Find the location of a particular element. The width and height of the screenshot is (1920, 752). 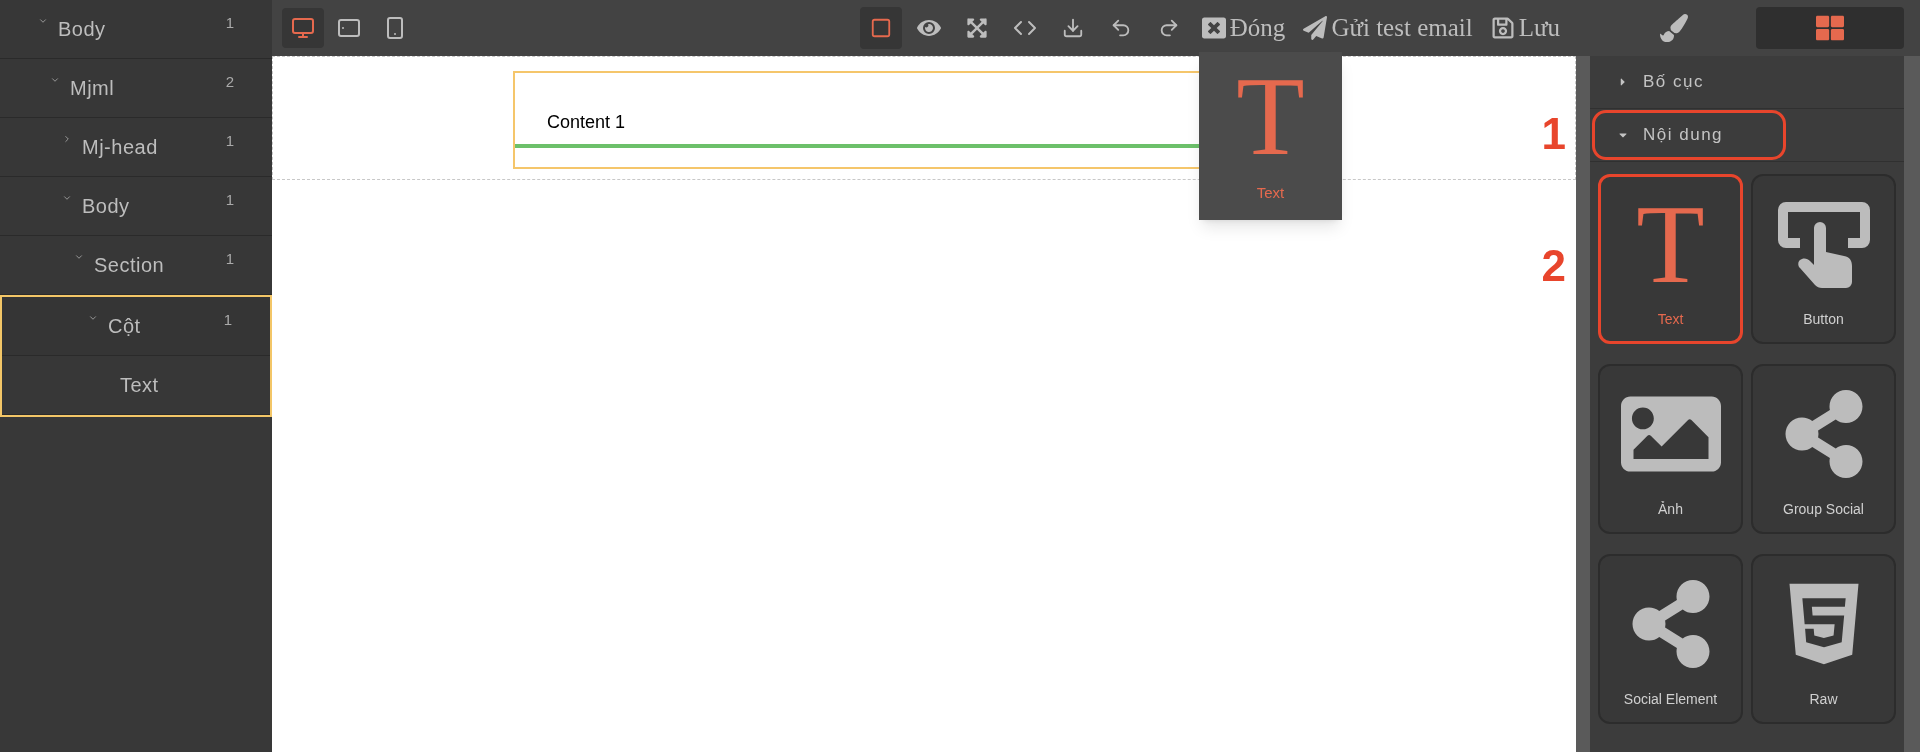

tool-button is located at coordinates (880, 28).